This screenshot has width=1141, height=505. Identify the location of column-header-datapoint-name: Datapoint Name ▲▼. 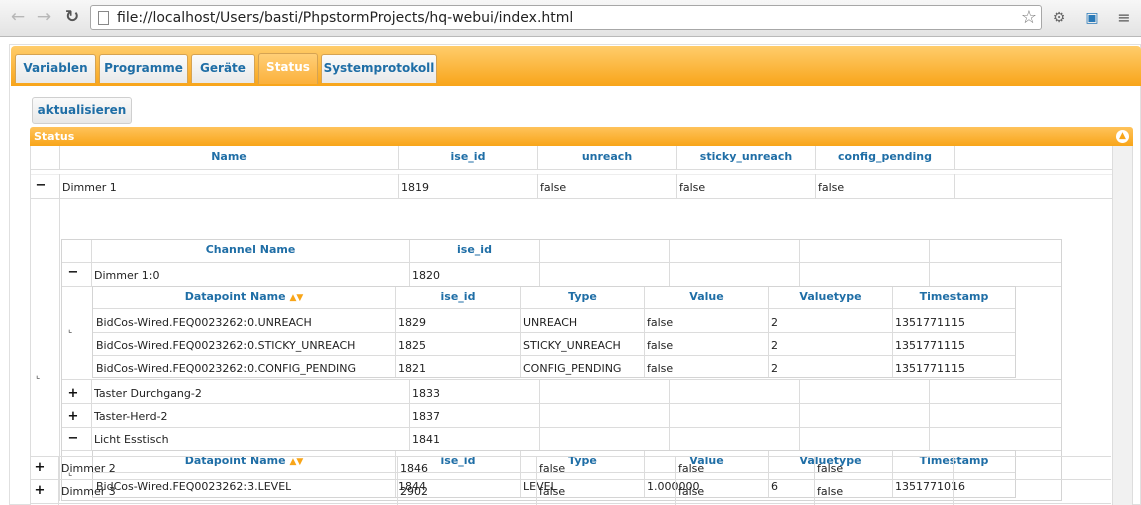
(244, 296).